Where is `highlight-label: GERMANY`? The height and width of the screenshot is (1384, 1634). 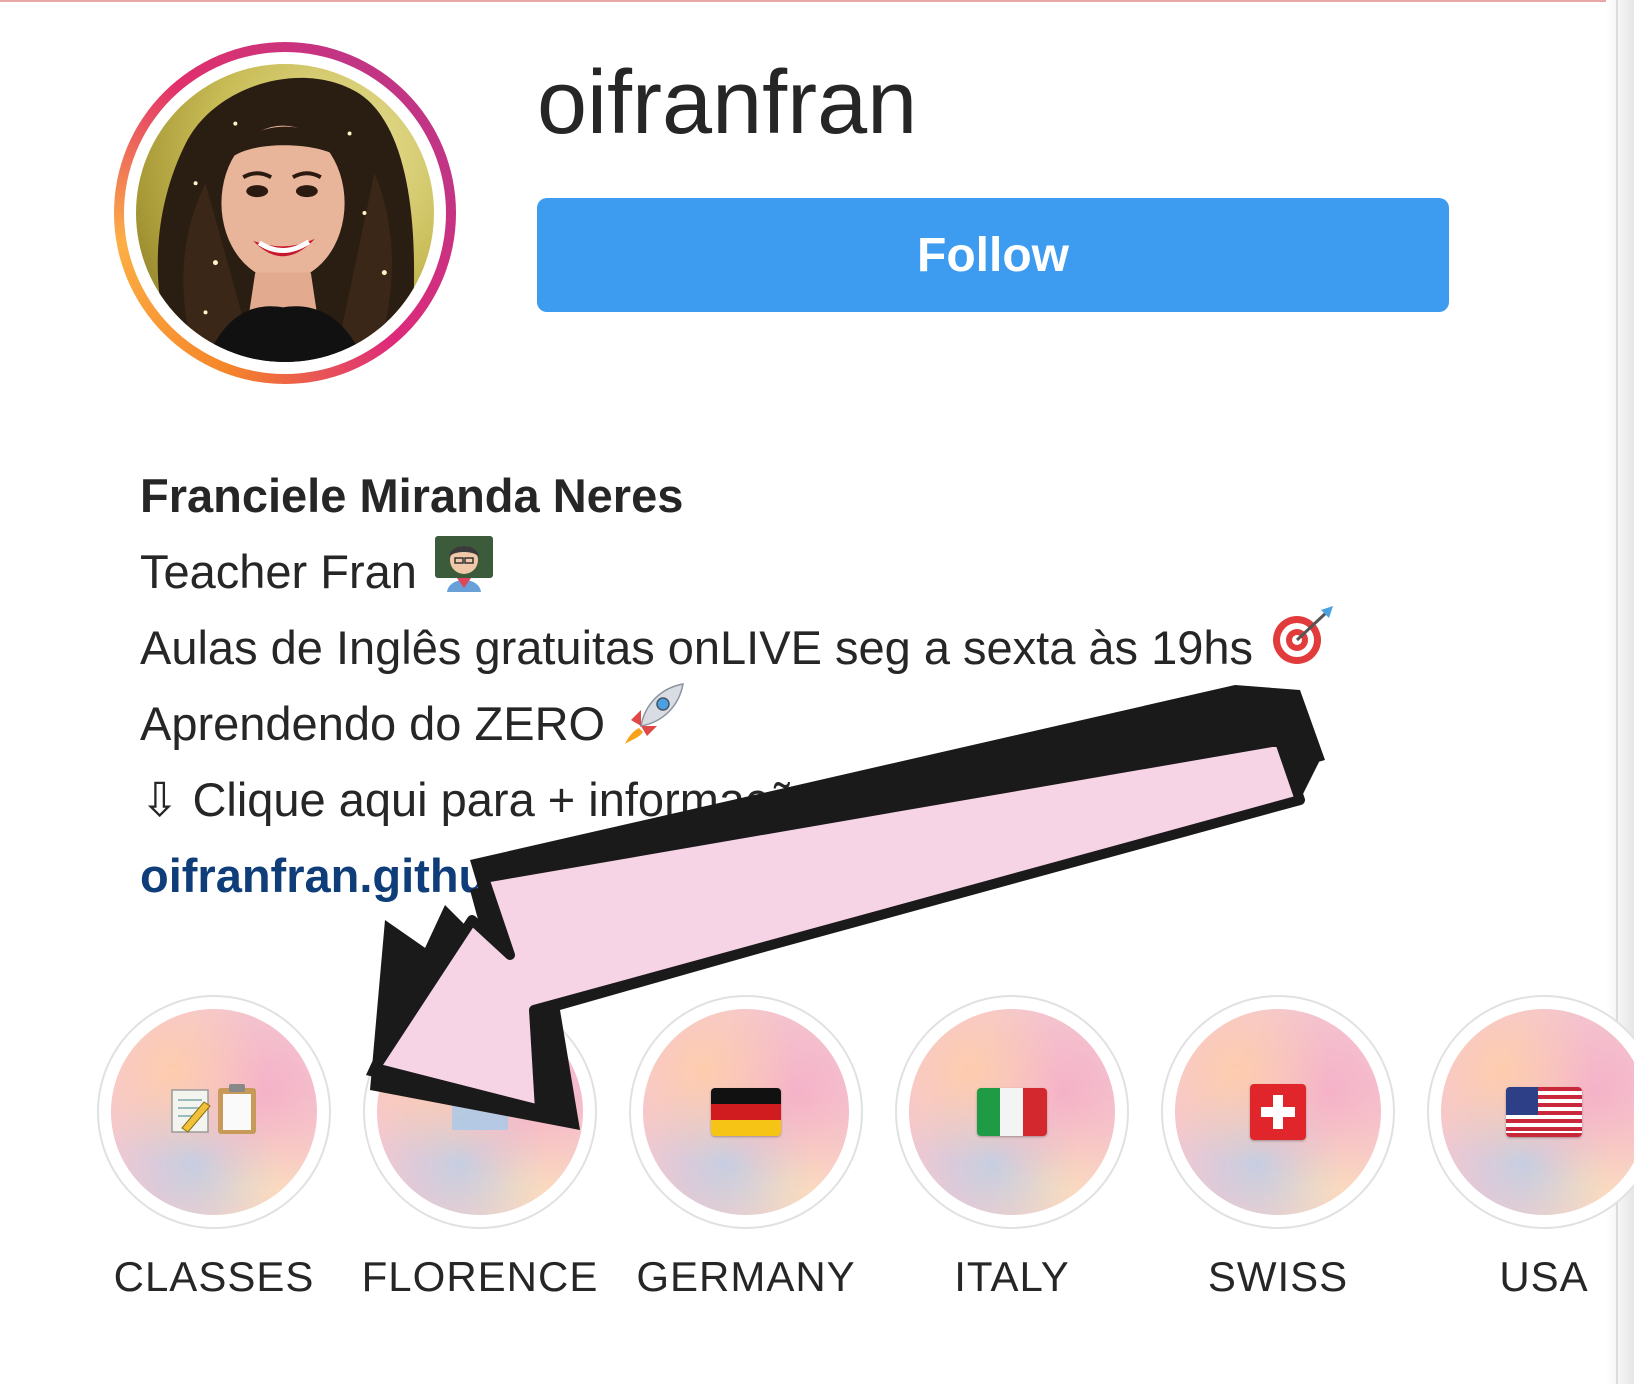
highlight-label: GERMANY is located at coordinates (746, 1276).